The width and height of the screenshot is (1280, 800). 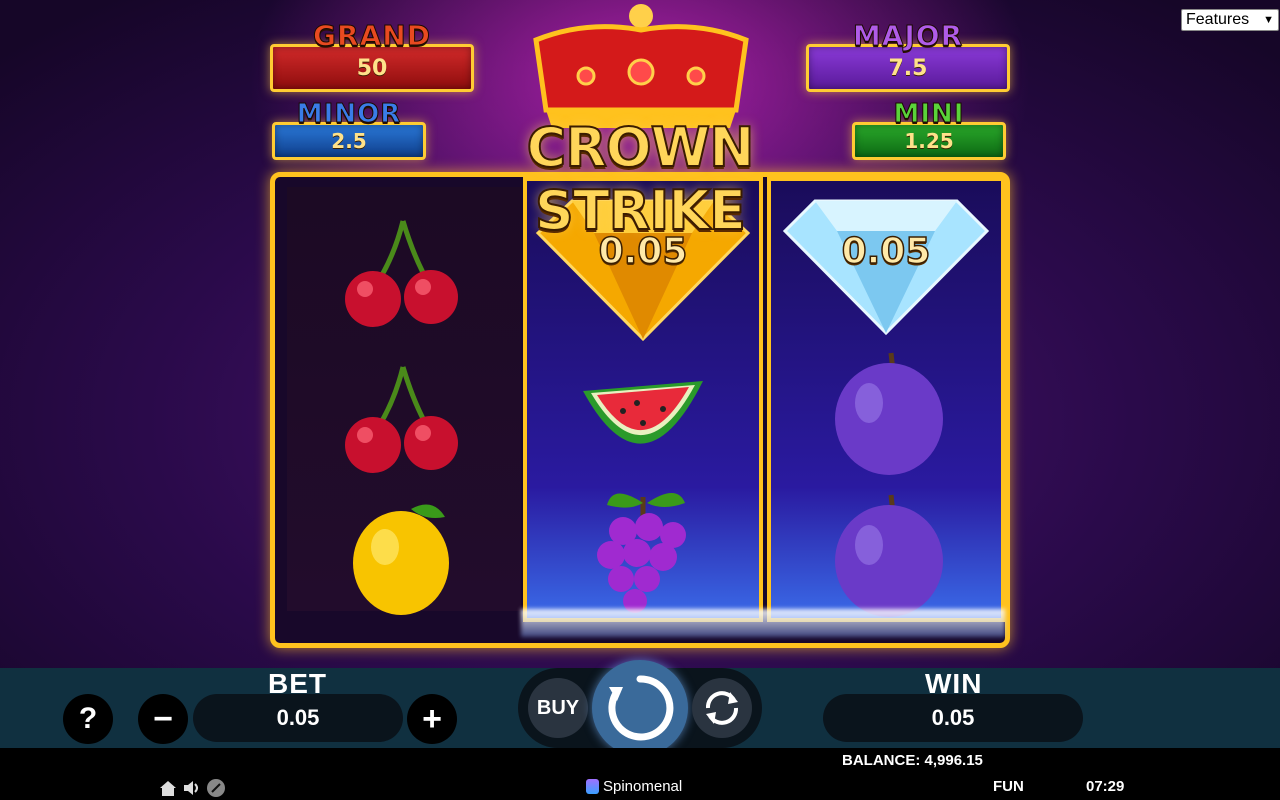 I want to click on provider-name: Spinomenal, so click(x=643, y=786).